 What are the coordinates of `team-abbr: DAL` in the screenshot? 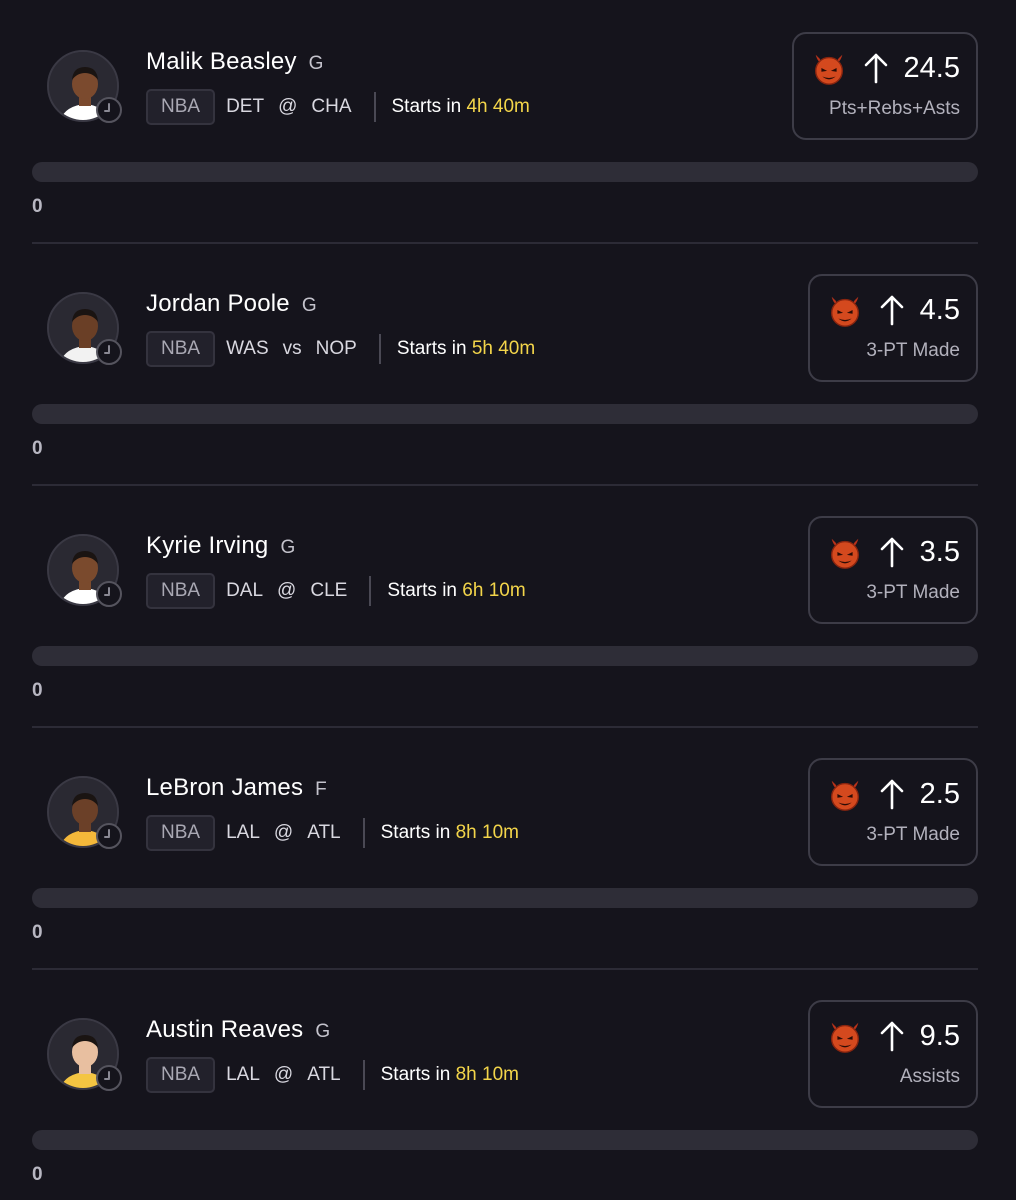 It's located at (245, 590).